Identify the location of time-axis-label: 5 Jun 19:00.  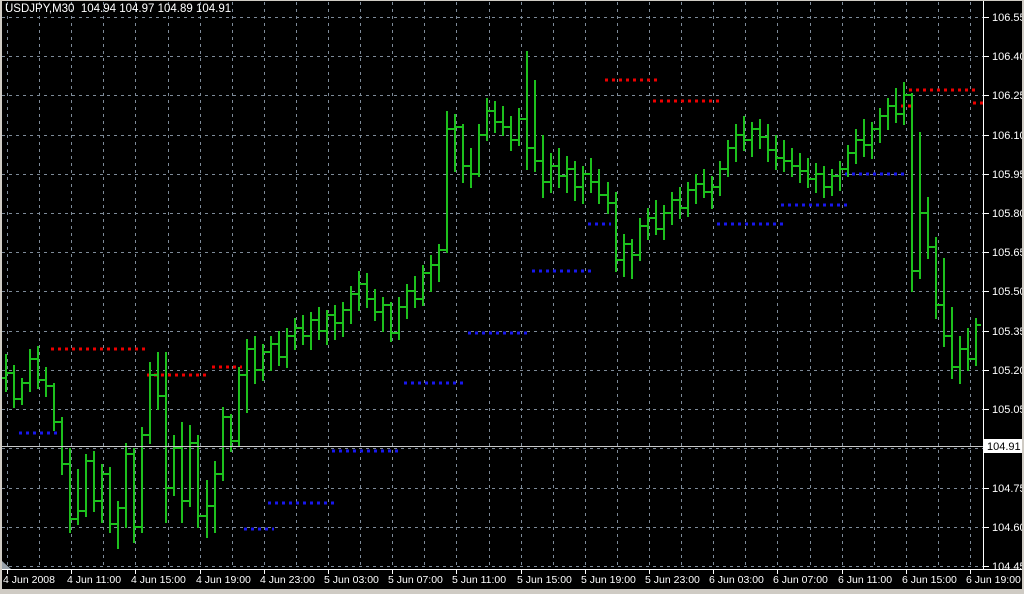
(608, 580).